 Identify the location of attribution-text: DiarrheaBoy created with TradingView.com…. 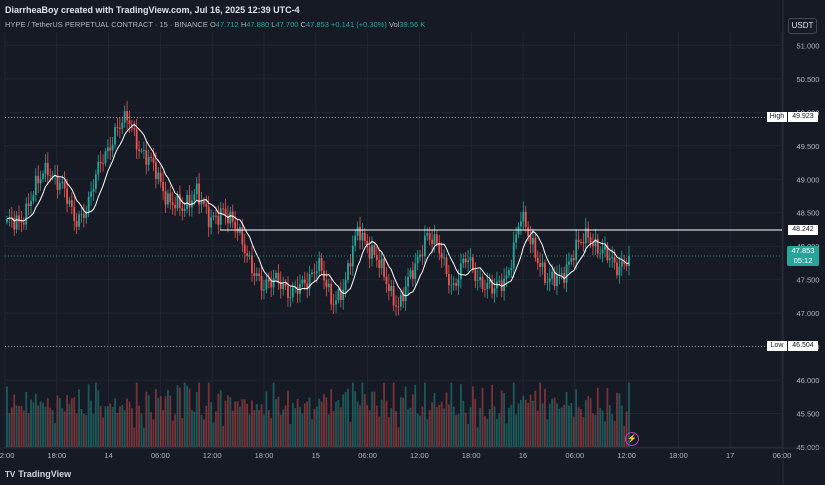
(152, 10).